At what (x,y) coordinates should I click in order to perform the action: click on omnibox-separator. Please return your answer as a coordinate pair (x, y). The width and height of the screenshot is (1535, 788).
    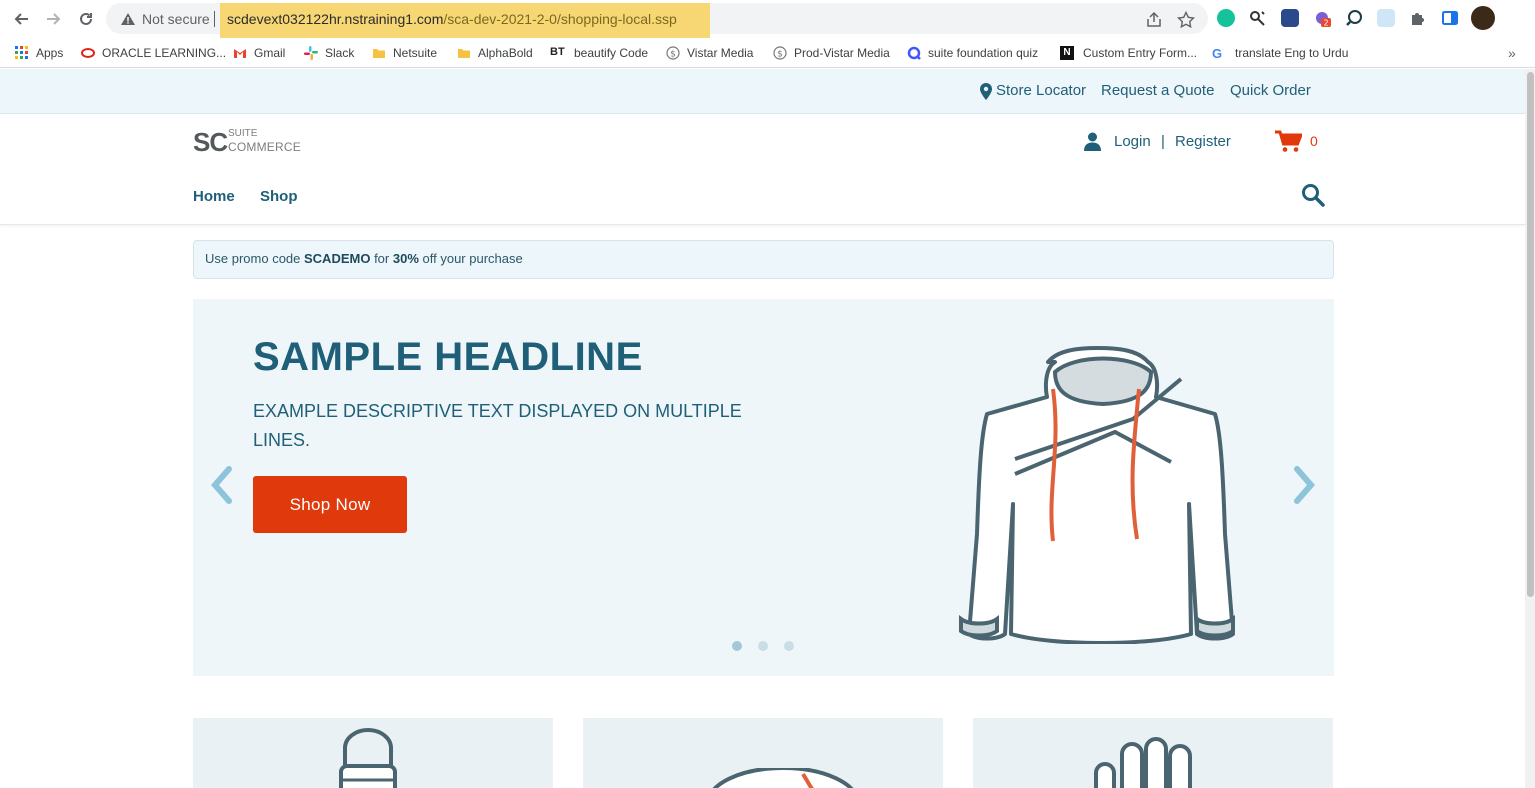
    Looking at the image, I should click on (214, 19).